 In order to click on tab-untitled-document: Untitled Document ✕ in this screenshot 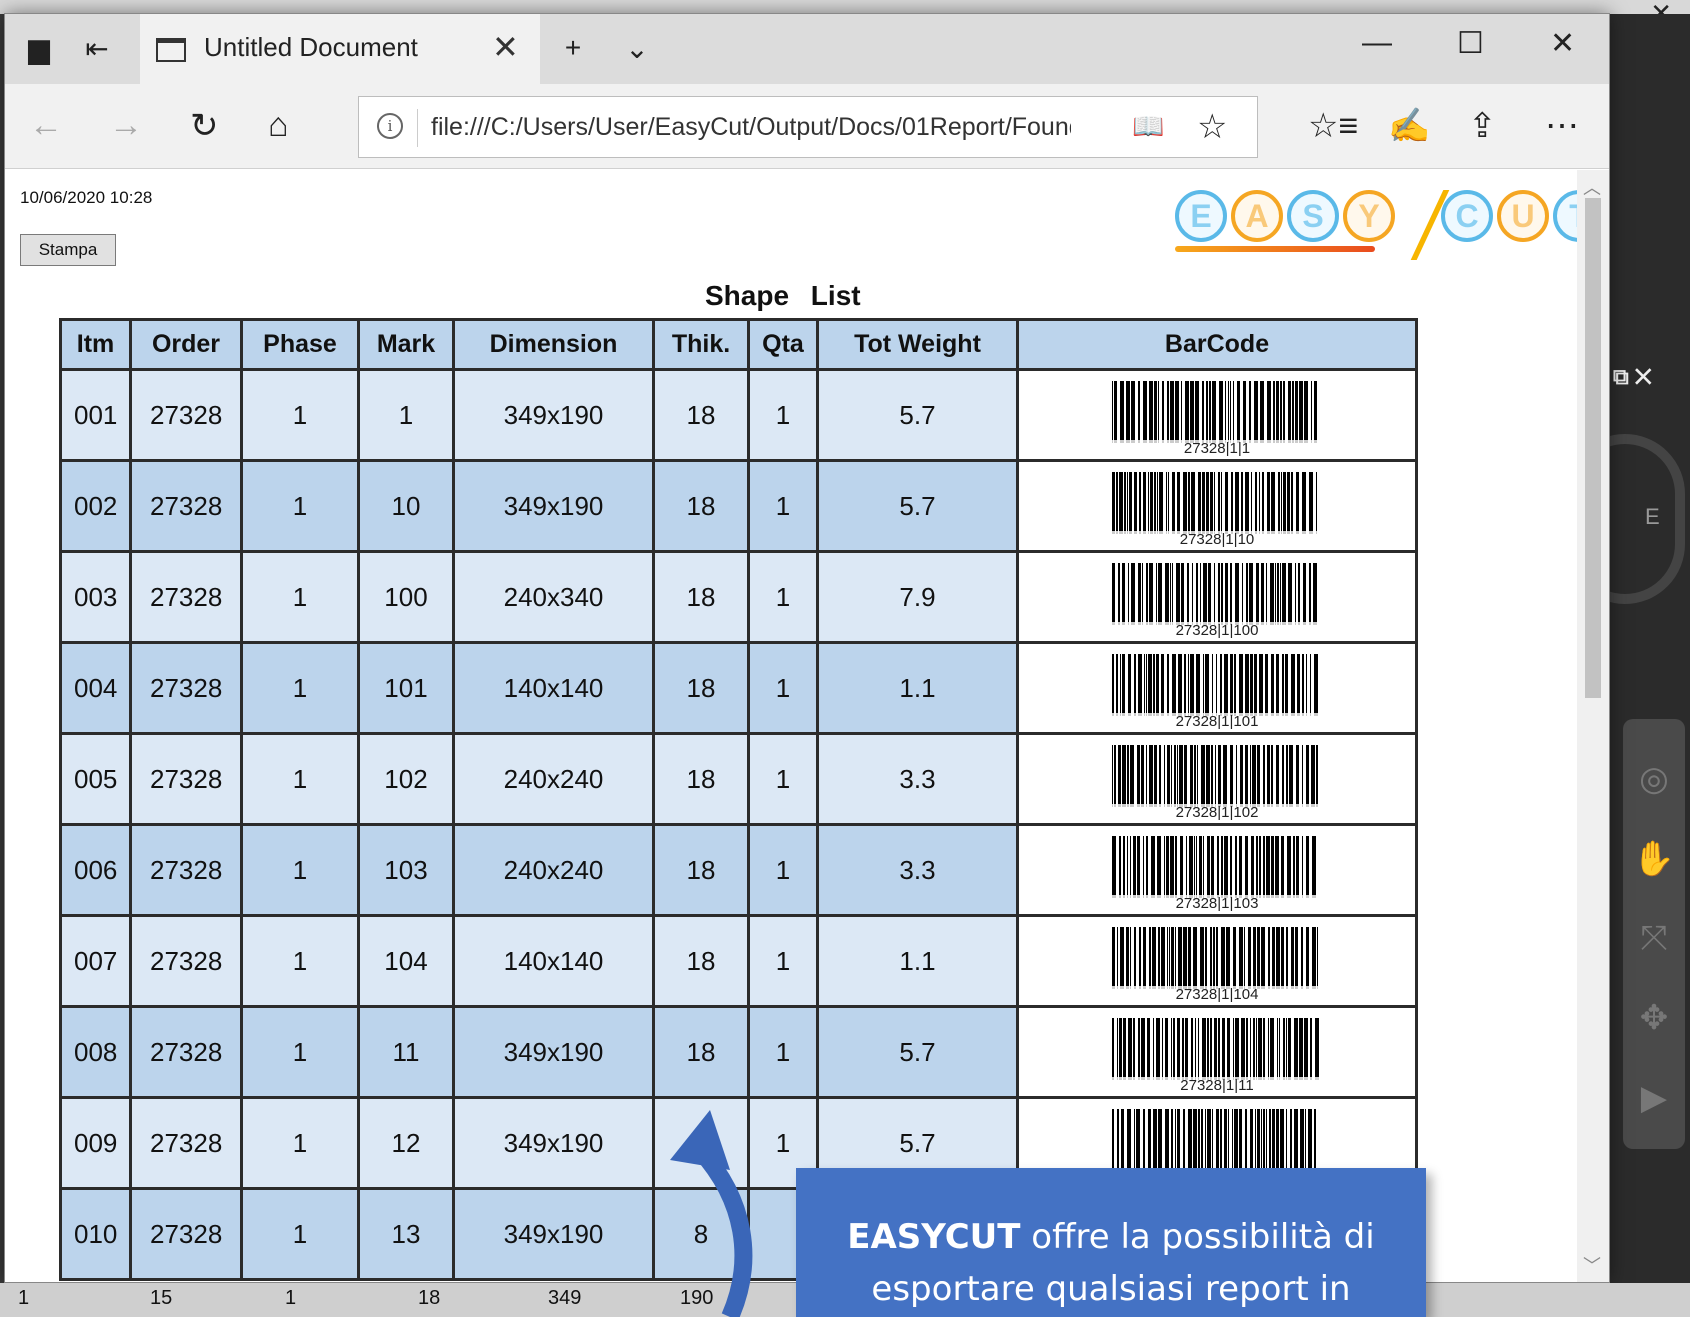, I will do `click(340, 49)`.